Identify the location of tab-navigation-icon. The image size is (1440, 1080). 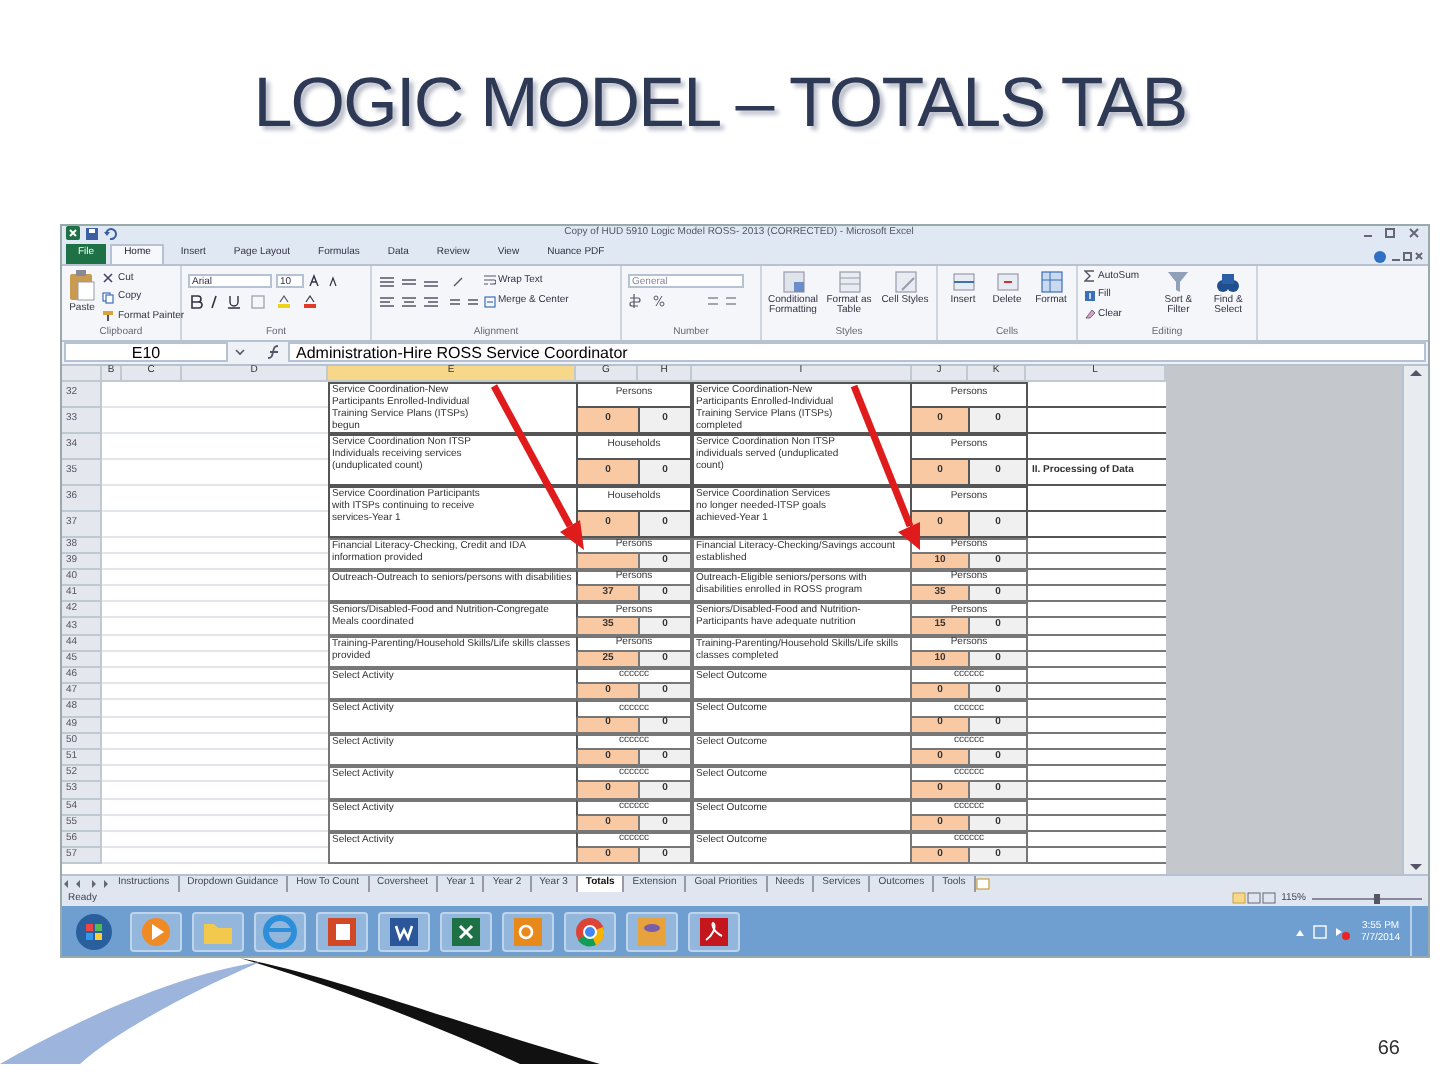
(86, 883).